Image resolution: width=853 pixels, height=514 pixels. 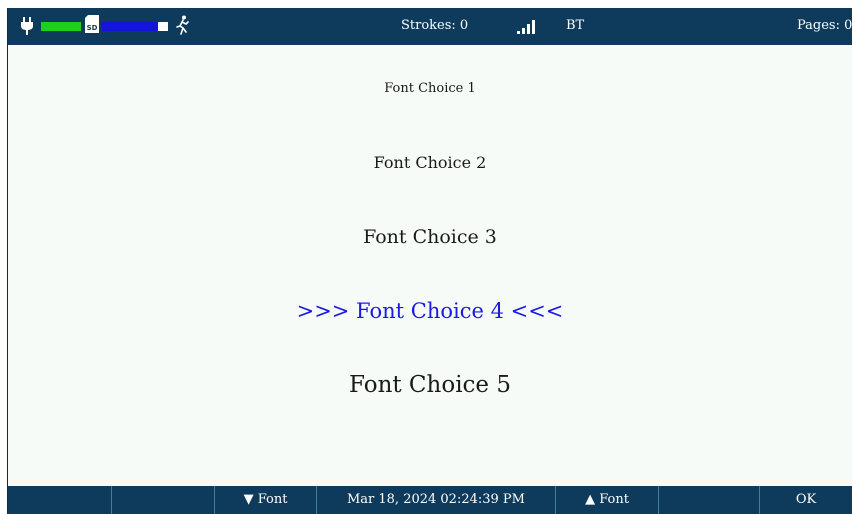 What do you see at coordinates (430, 162) in the screenshot?
I see `font-choice-2: Font Choice 2` at bounding box center [430, 162].